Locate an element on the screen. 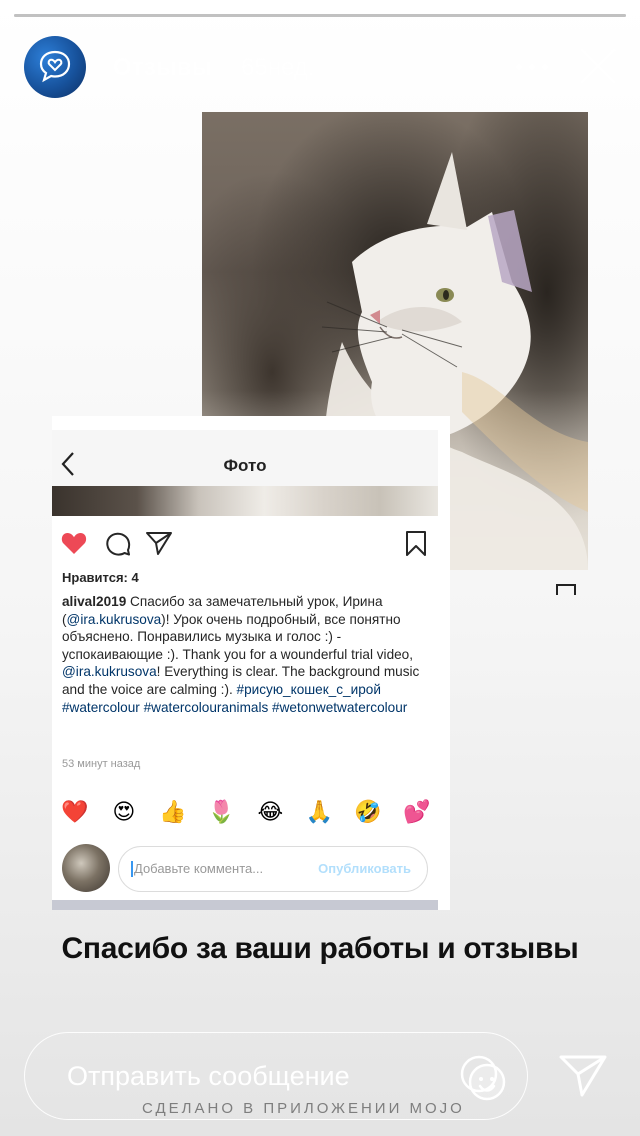 The image size is (640, 1136). more-button is located at coordinates (532, 66).